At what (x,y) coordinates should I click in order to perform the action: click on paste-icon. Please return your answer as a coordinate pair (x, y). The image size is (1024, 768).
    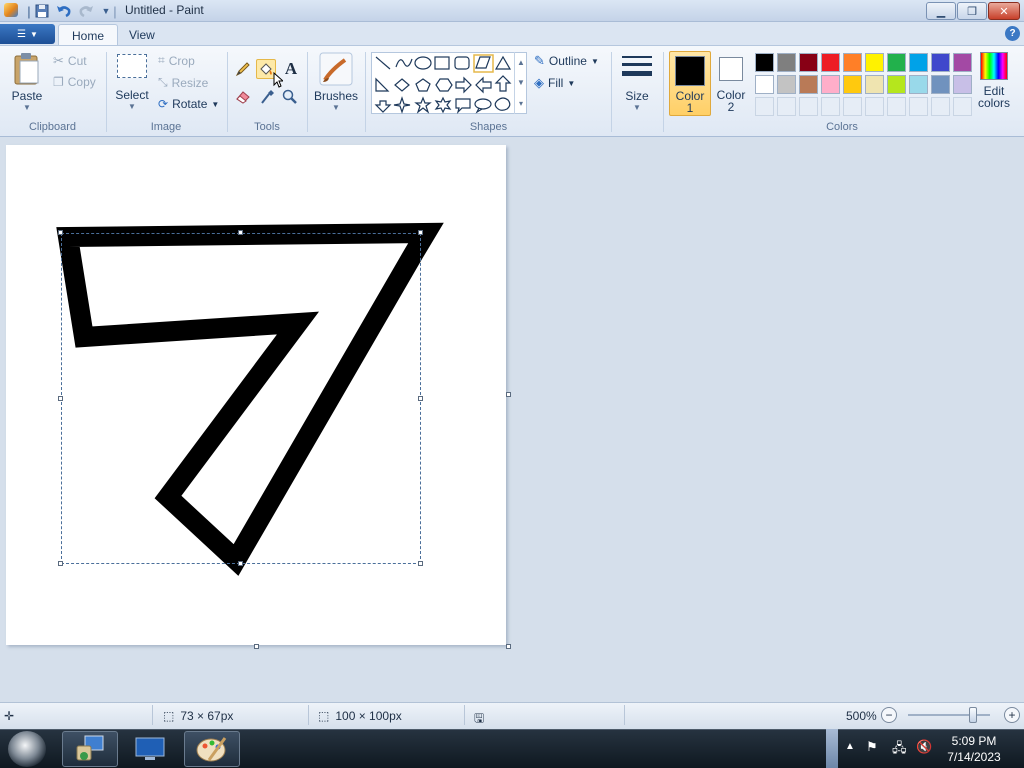
    Looking at the image, I should click on (26, 69).